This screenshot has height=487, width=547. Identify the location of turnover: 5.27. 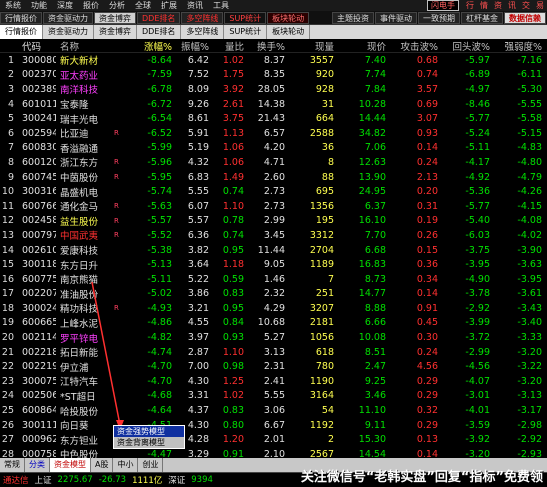
(274, 338).